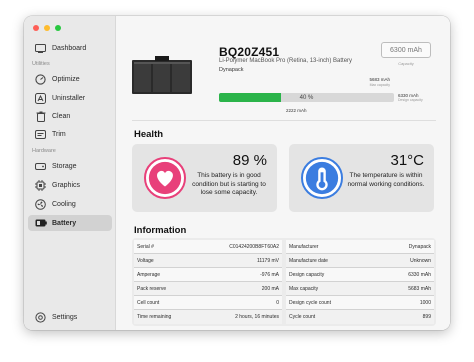 The width and height of the screenshot is (474, 362). I want to click on info-key: Design capacity, so click(307, 274).